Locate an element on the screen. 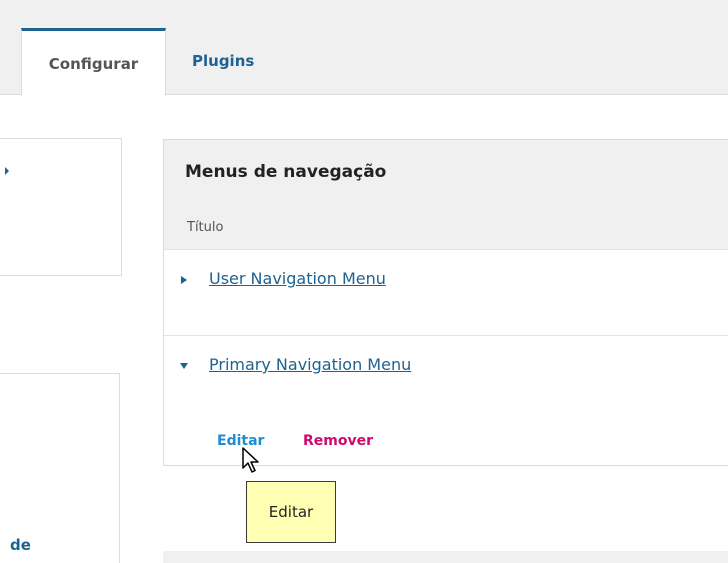  remove-button: Remover is located at coordinates (338, 441).